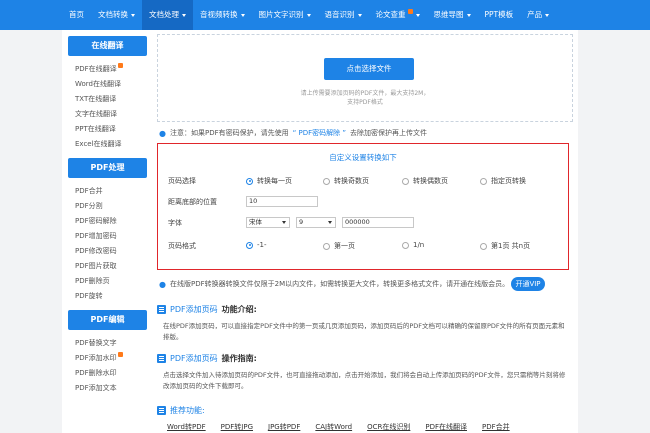 Image resolution: width=650 pixels, height=433 pixels. I want to click on bottom-distance-input: 10, so click(282, 201).